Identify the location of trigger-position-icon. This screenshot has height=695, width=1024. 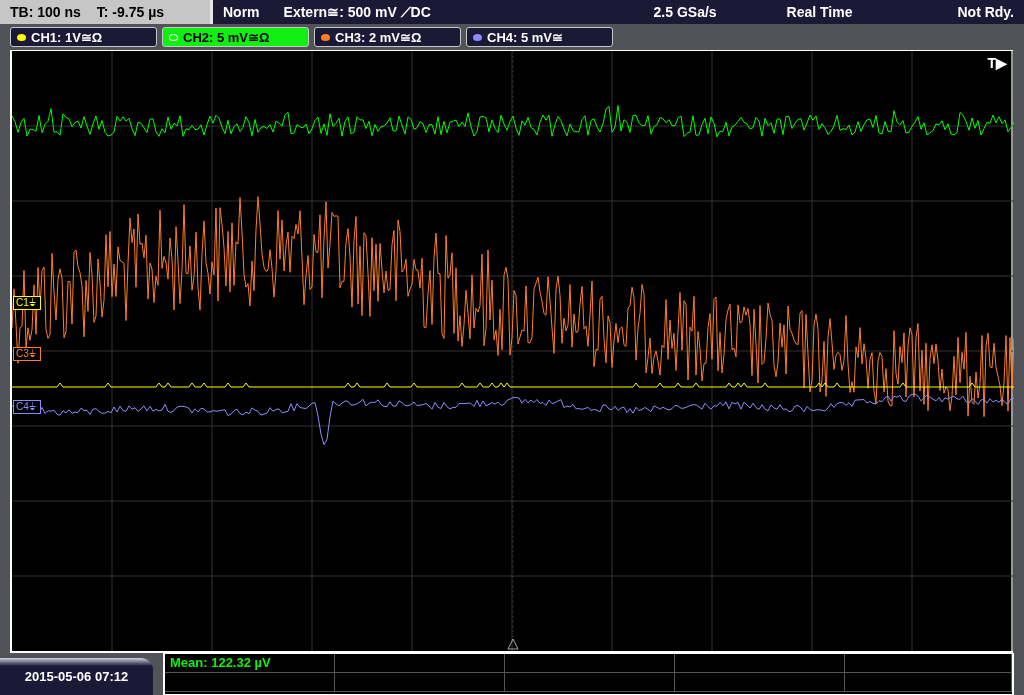
(513, 644).